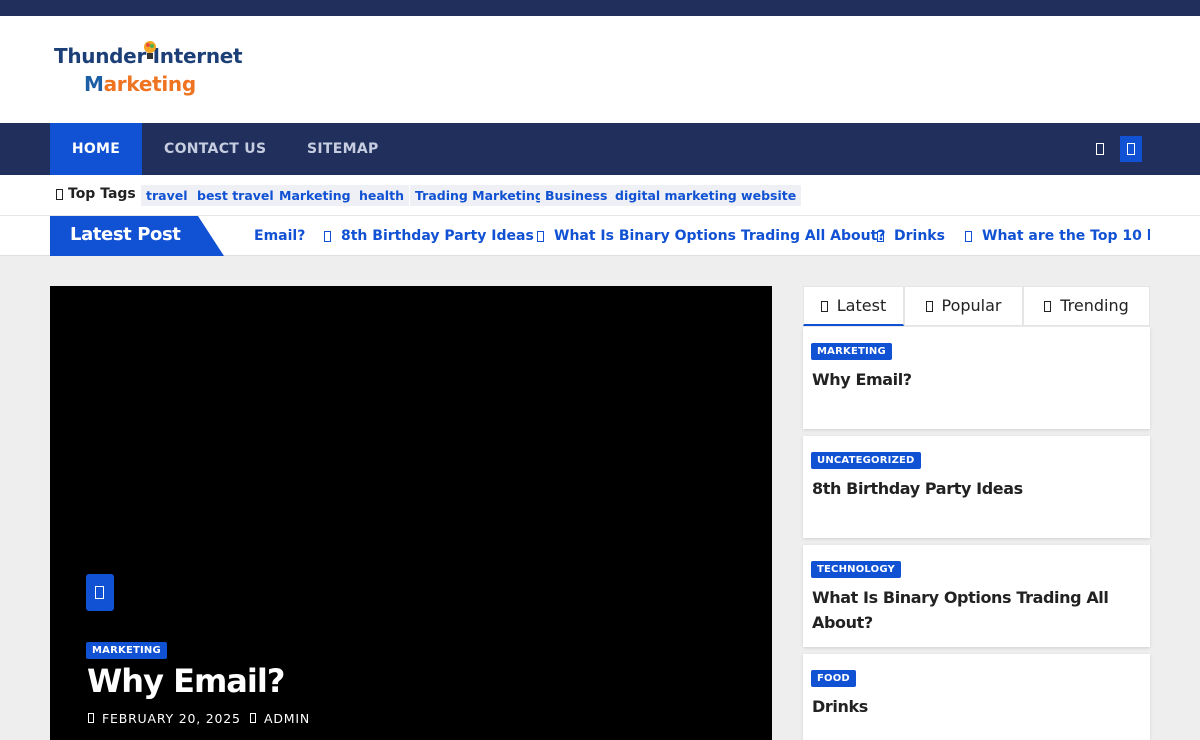 The height and width of the screenshot is (740, 1200). What do you see at coordinates (96, 149) in the screenshot?
I see `nav-home: HOME` at bounding box center [96, 149].